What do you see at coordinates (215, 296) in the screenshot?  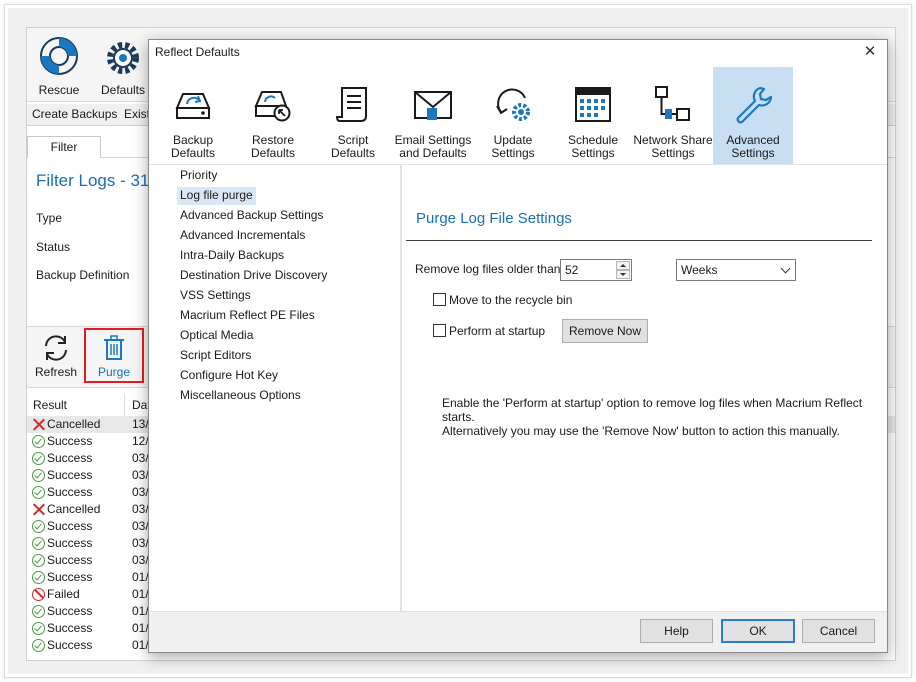 I see `tree-item-vss-settings: VSS Settings` at bounding box center [215, 296].